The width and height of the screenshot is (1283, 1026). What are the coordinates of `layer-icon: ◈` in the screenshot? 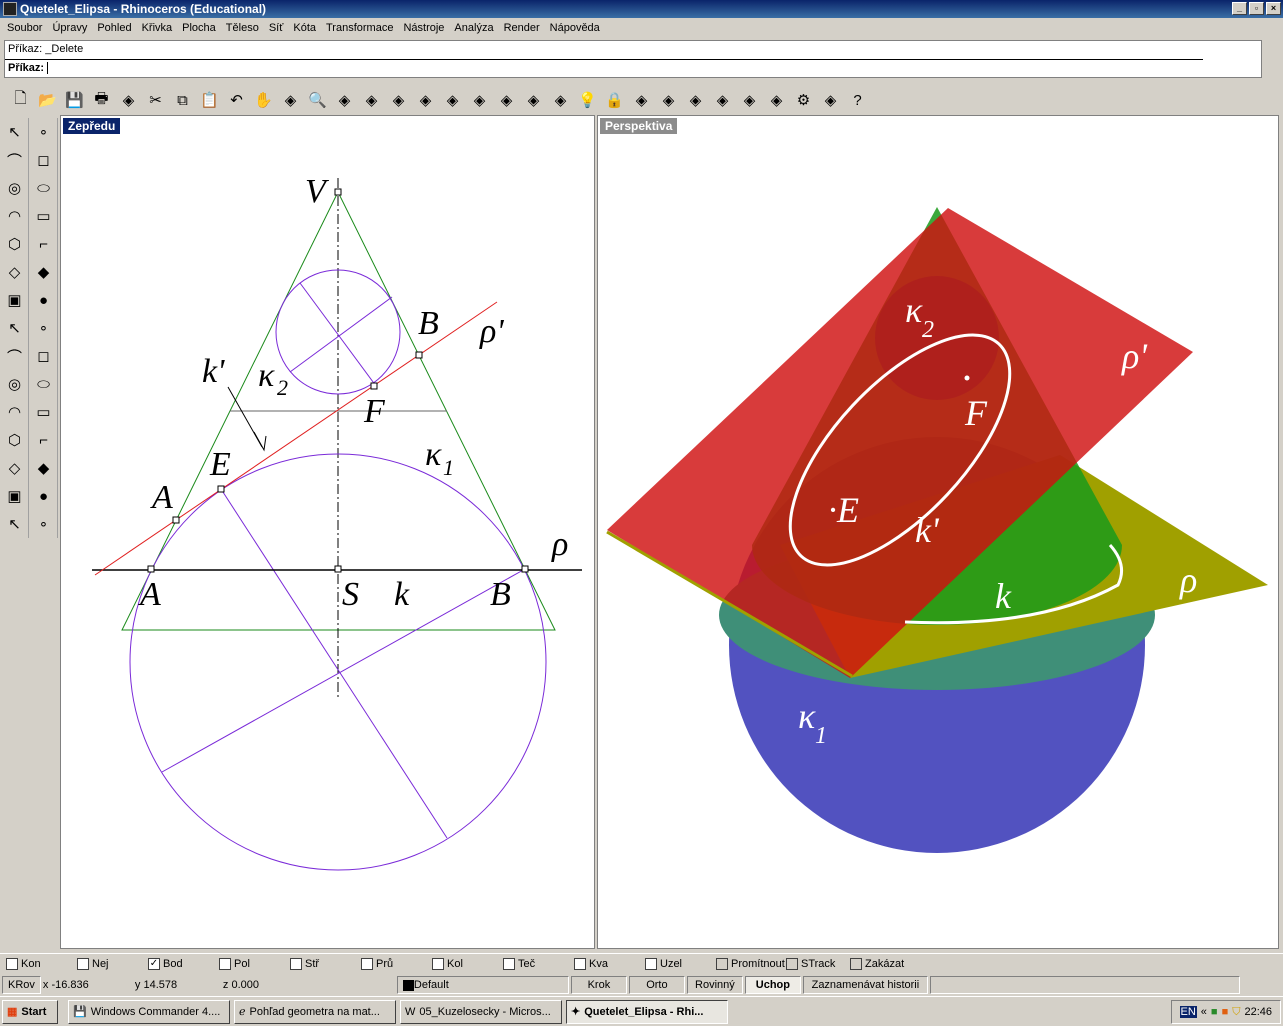 It's located at (641, 100).